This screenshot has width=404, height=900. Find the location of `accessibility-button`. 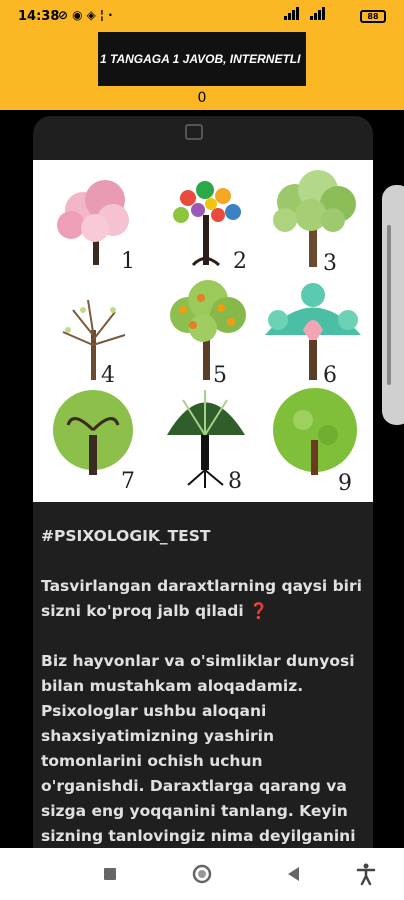

accessibility-button is located at coordinates (366, 874).